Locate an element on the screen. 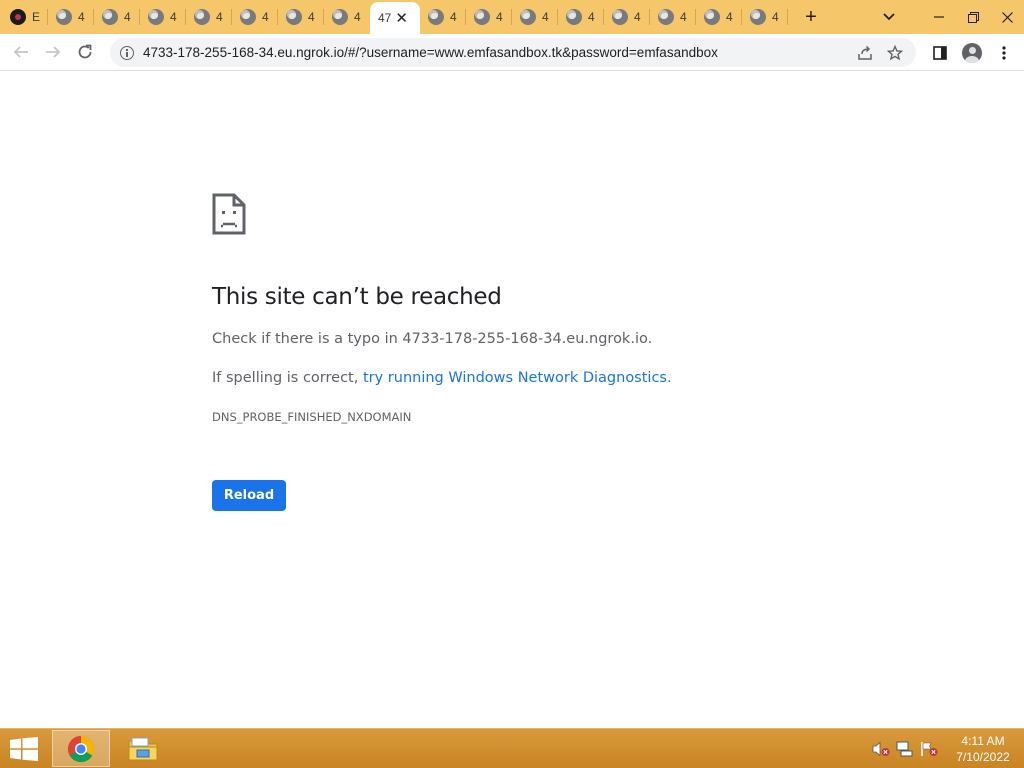  taskbar-file-explorer is located at coordinates (143, 748).